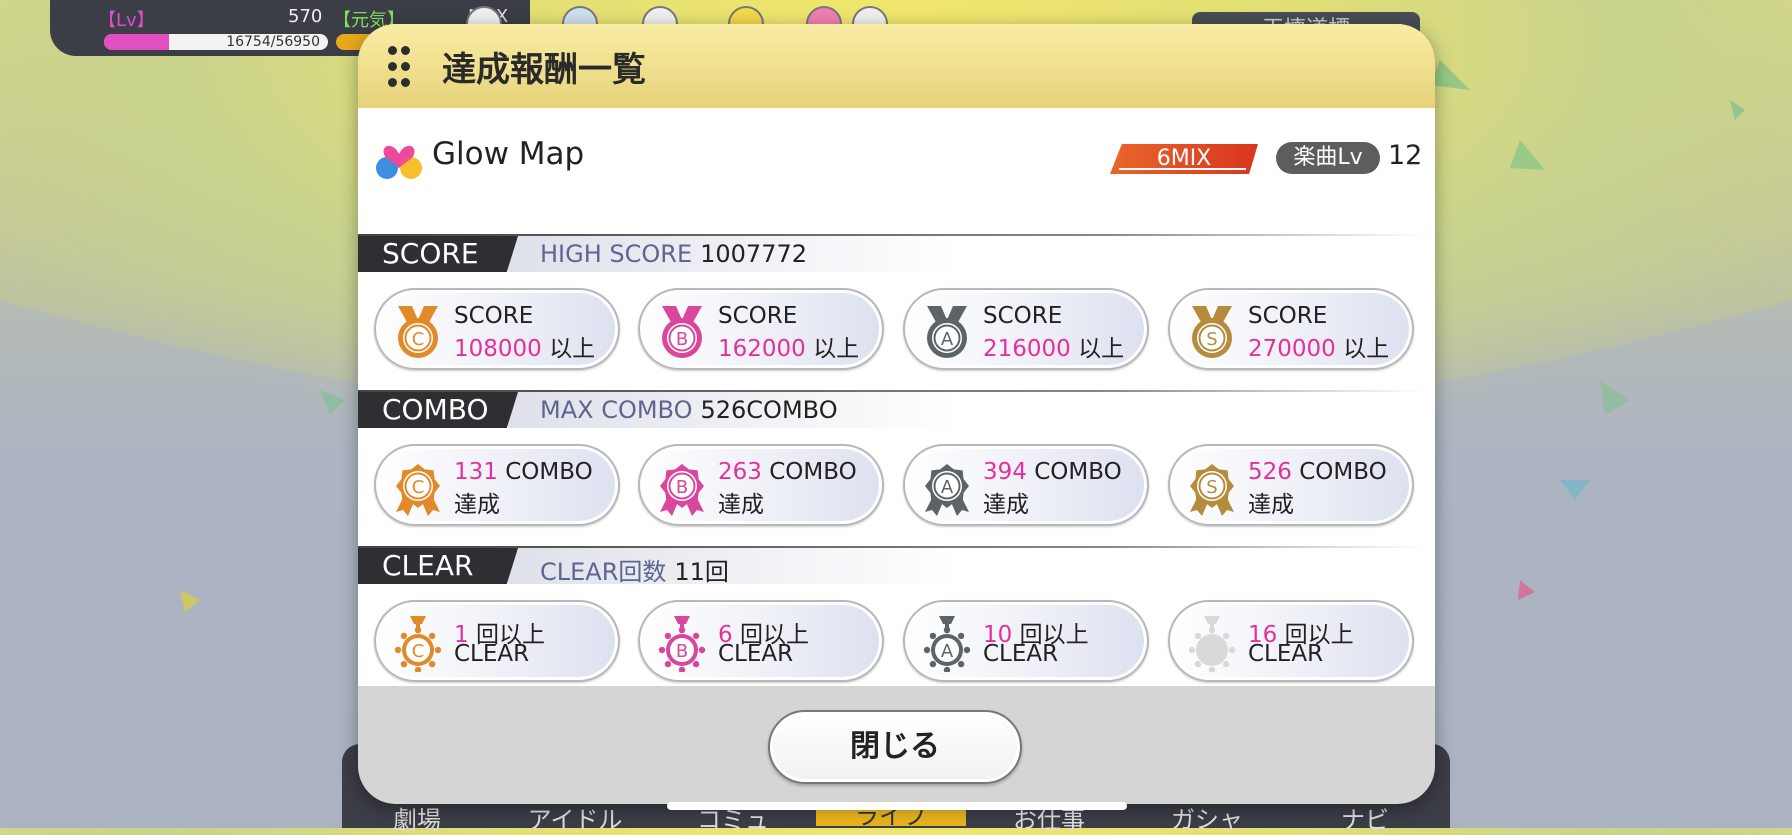 This screenshot has height=835, width=1792. What do you see at coordinates (895, 747) in the screenshot?
I see `close-button: 閉じる` at bounding box center [895, 747].